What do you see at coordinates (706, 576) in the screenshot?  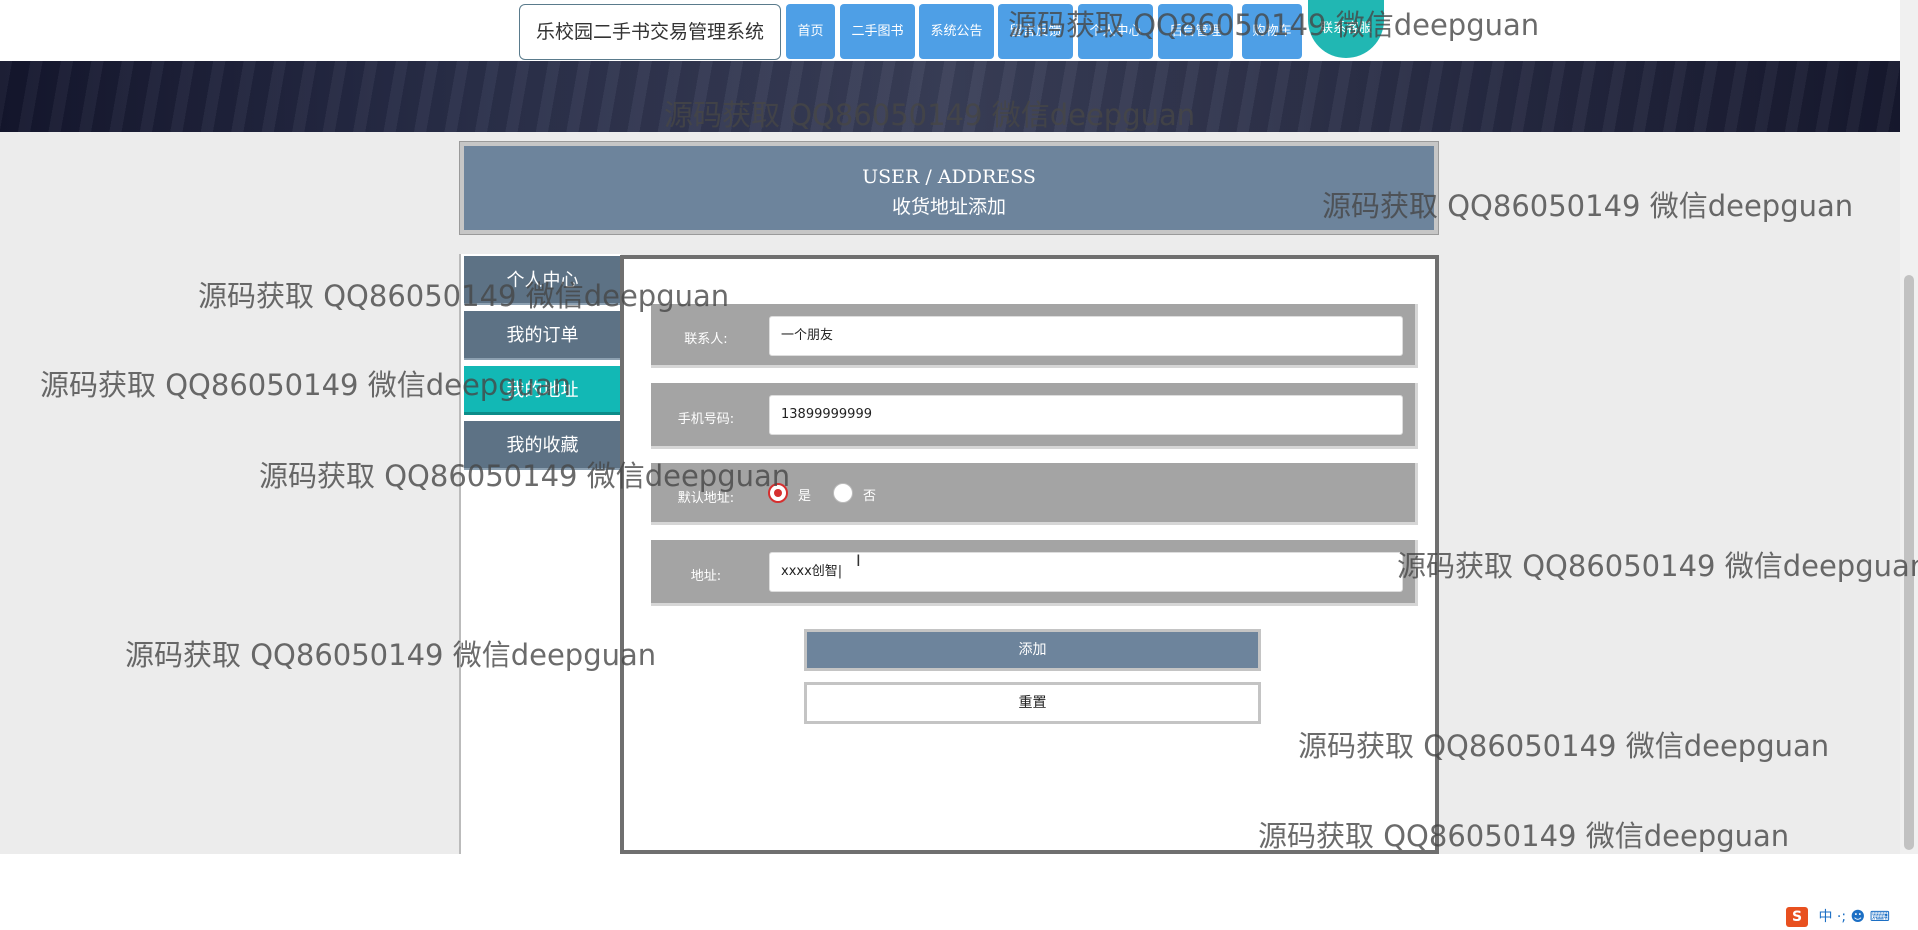 I see `address-label: 地址:` at bounding box center [706, 576].